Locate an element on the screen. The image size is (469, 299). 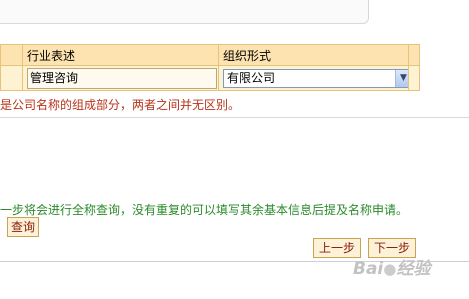
header-industry: 行业表述 is located at coordinates (120, 55).